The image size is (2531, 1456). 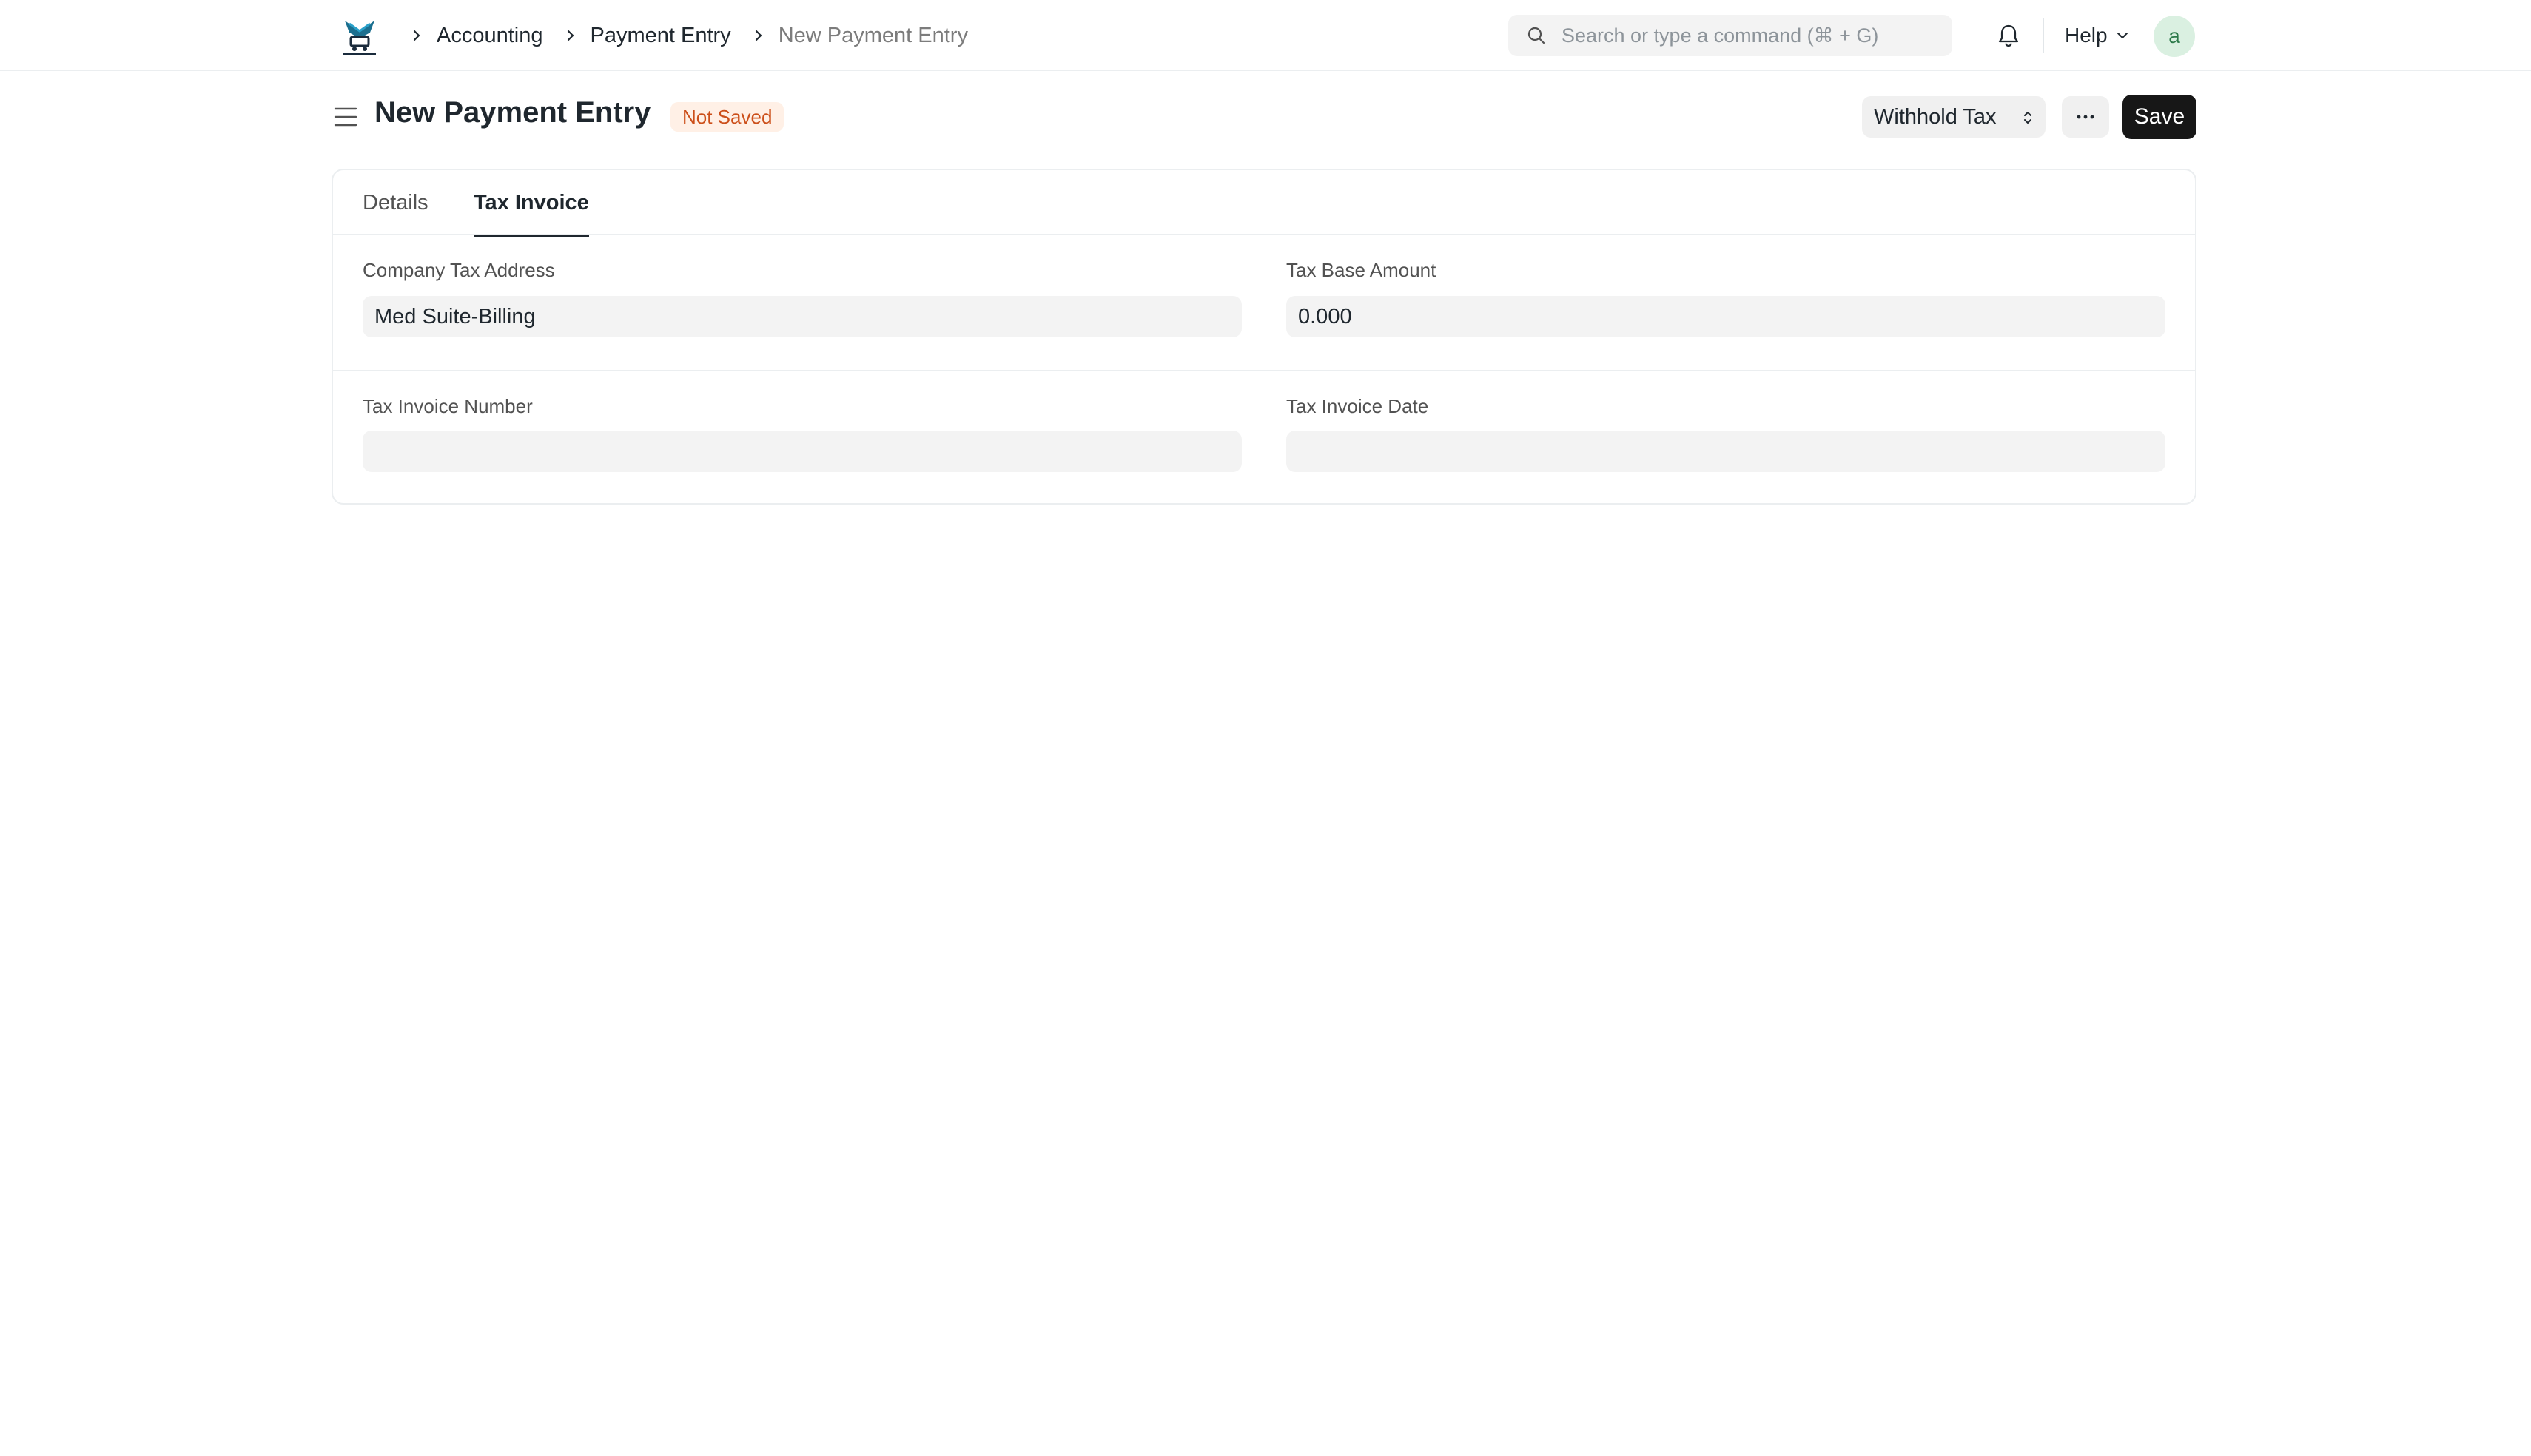 I want to click on withhold-tax-select-value: Withhold Tax, so click(x=1935, y=116).